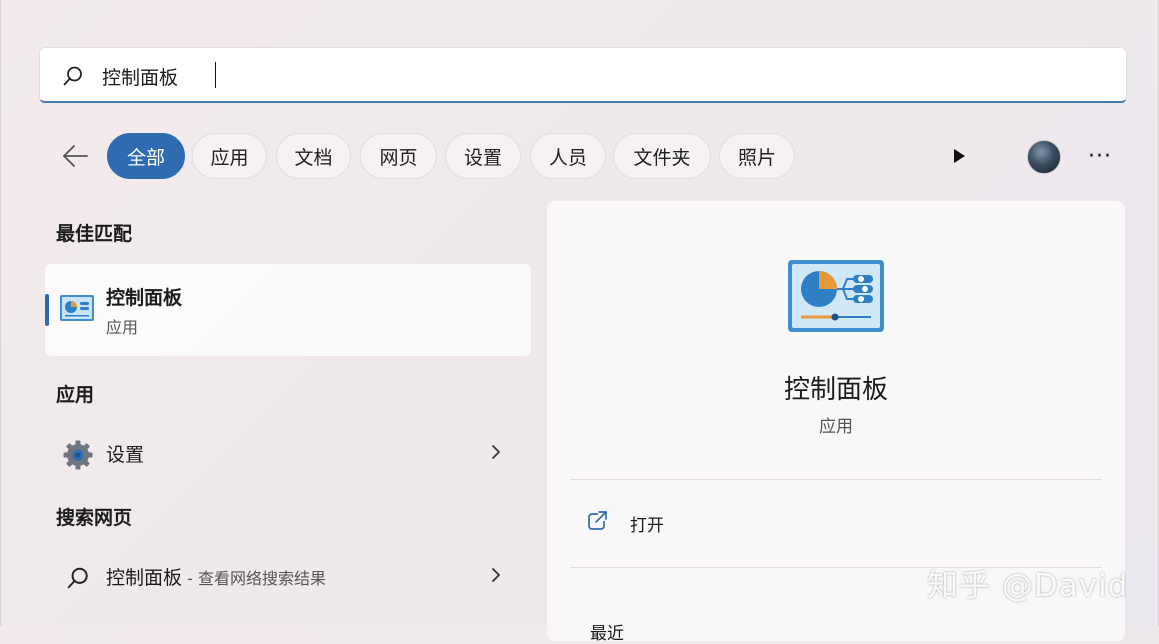 The height and width of the screenshot is (644, 1159). What do you see at coordinates (254, 578) in the screenshot?
I see `web-result-hint: - 查看网络搜索结果` at bounding box center [254, 578].